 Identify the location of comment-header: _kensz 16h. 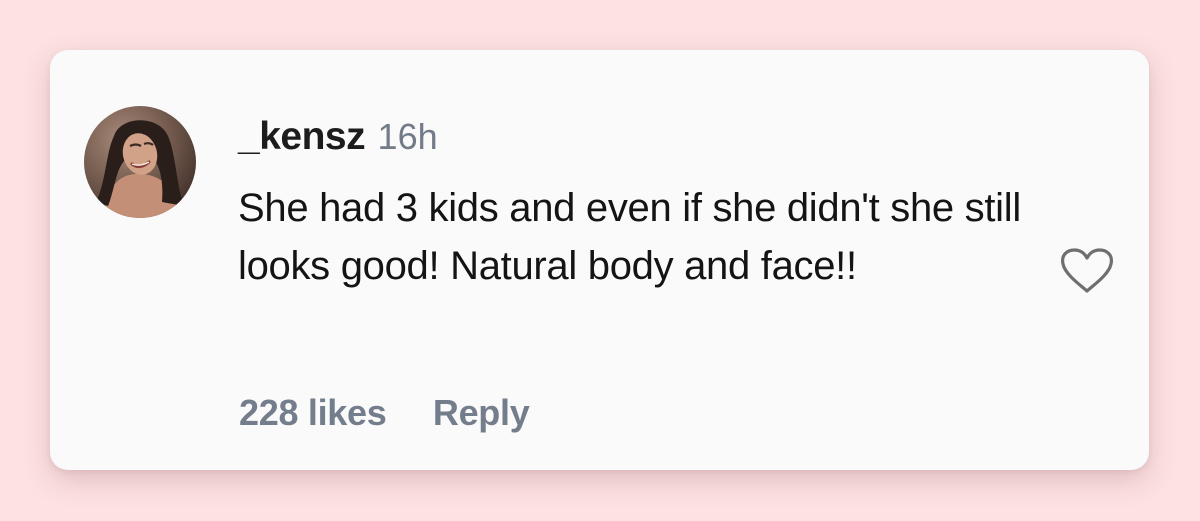
(338, 136).